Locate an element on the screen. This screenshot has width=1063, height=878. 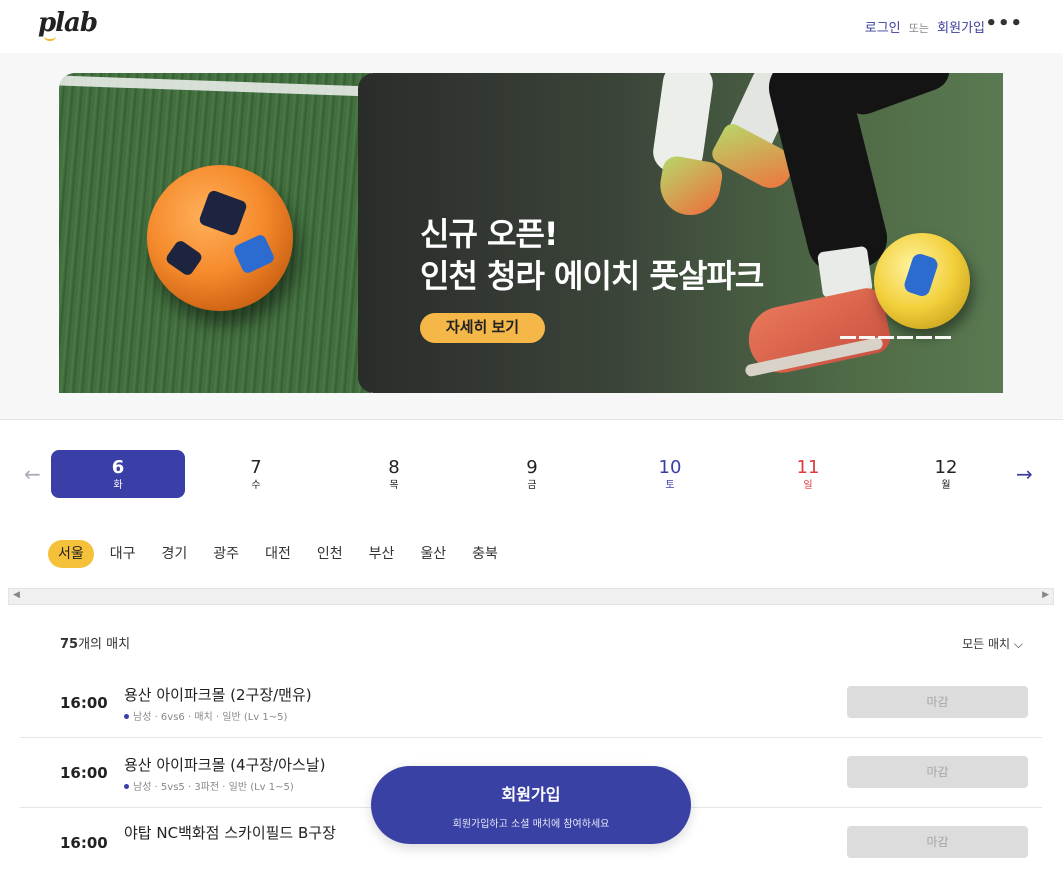
arrow-right-icon: → is located at coordinates (1024, 474).